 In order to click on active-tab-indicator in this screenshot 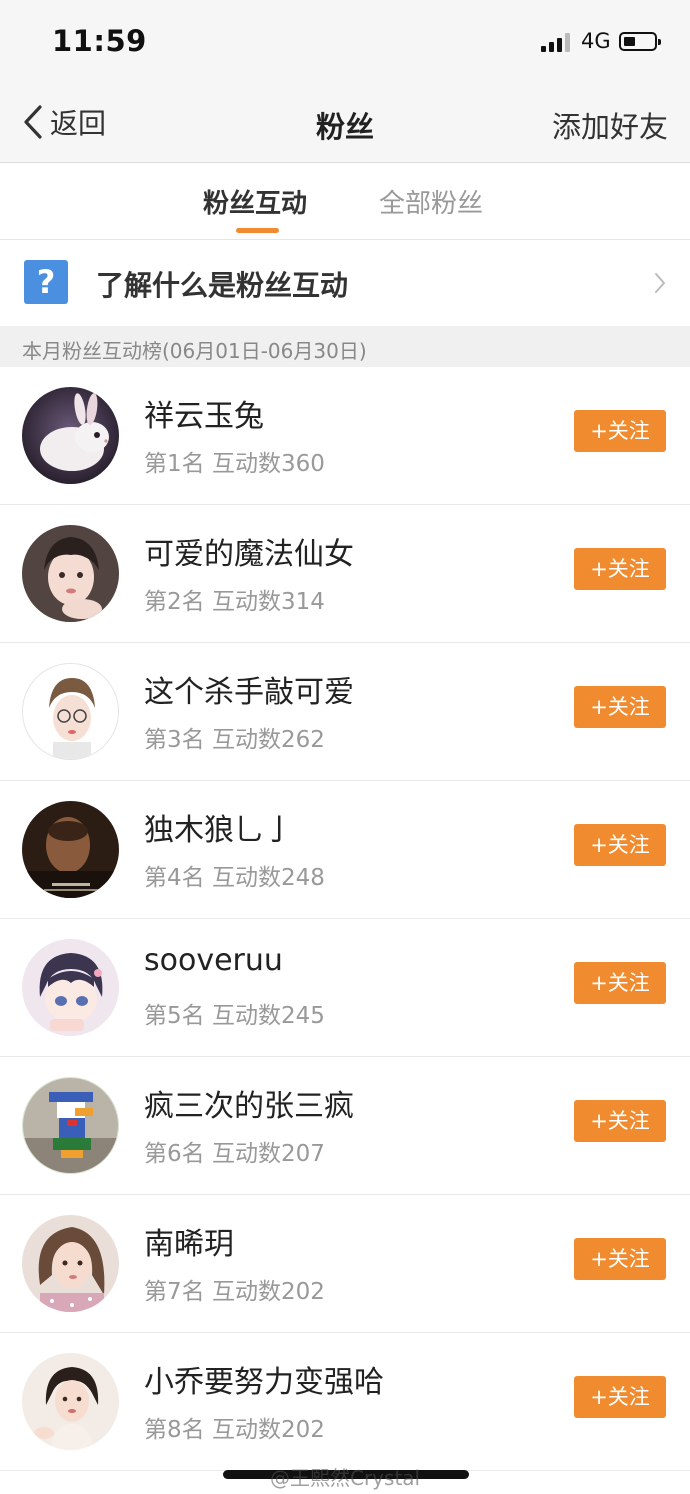, I will do `click(257, 230)`.